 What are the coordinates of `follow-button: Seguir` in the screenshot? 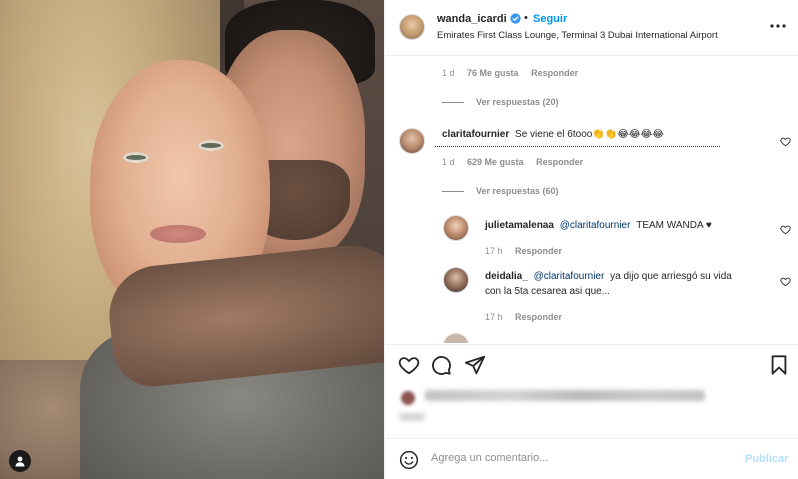 It's located at (550, 19).